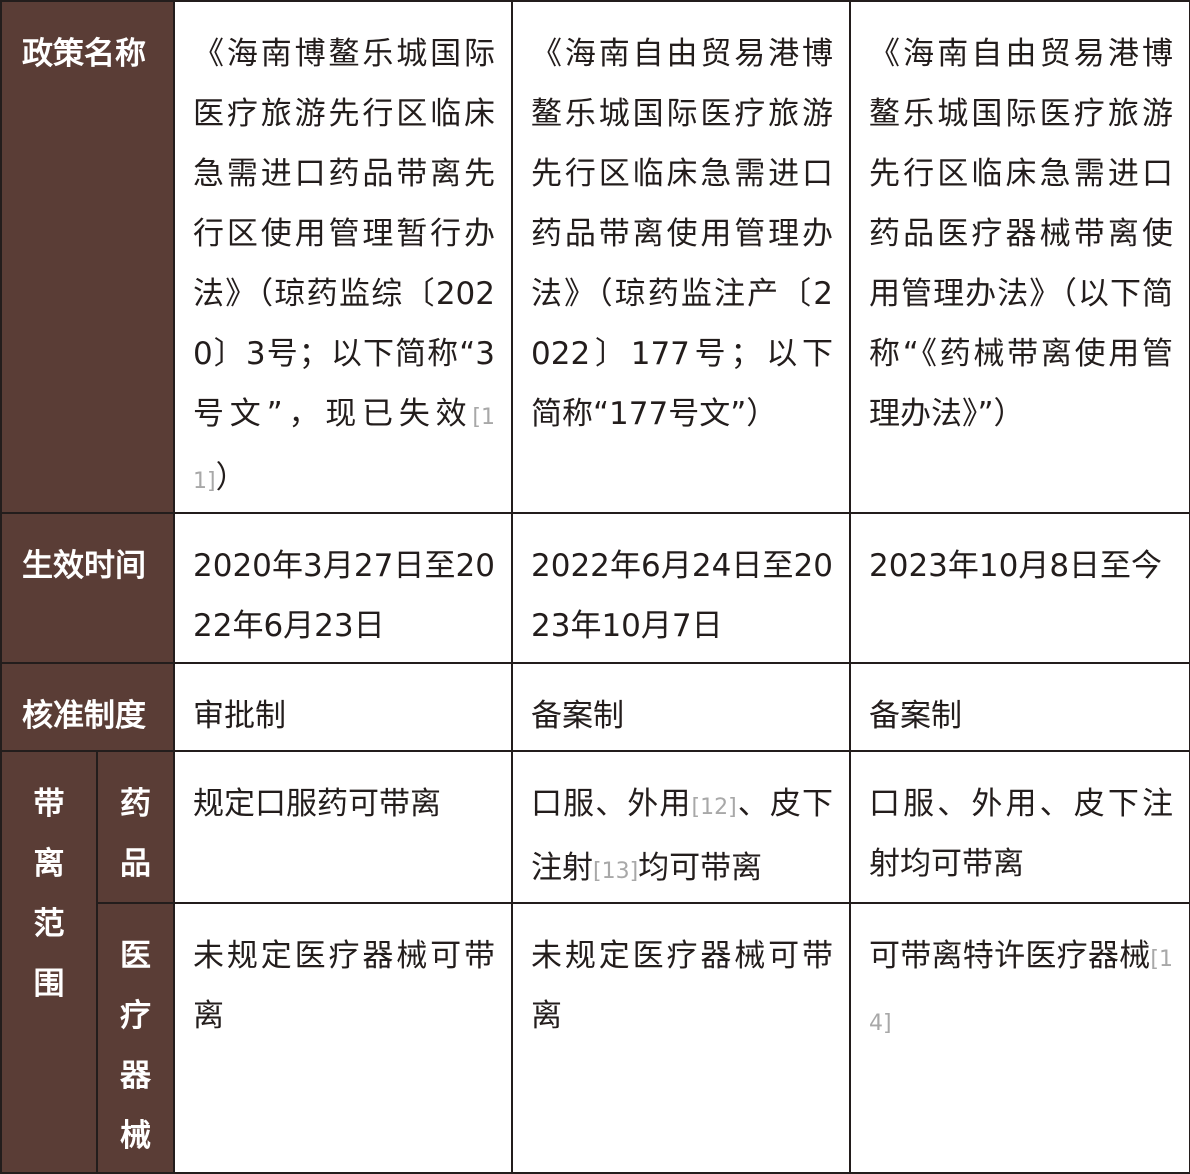 Image resolution: width=1190 pixels, height=1174 pixels. I want to click on table-row: 核准制度 审批制 备案制 备案制, so click(595, 707).